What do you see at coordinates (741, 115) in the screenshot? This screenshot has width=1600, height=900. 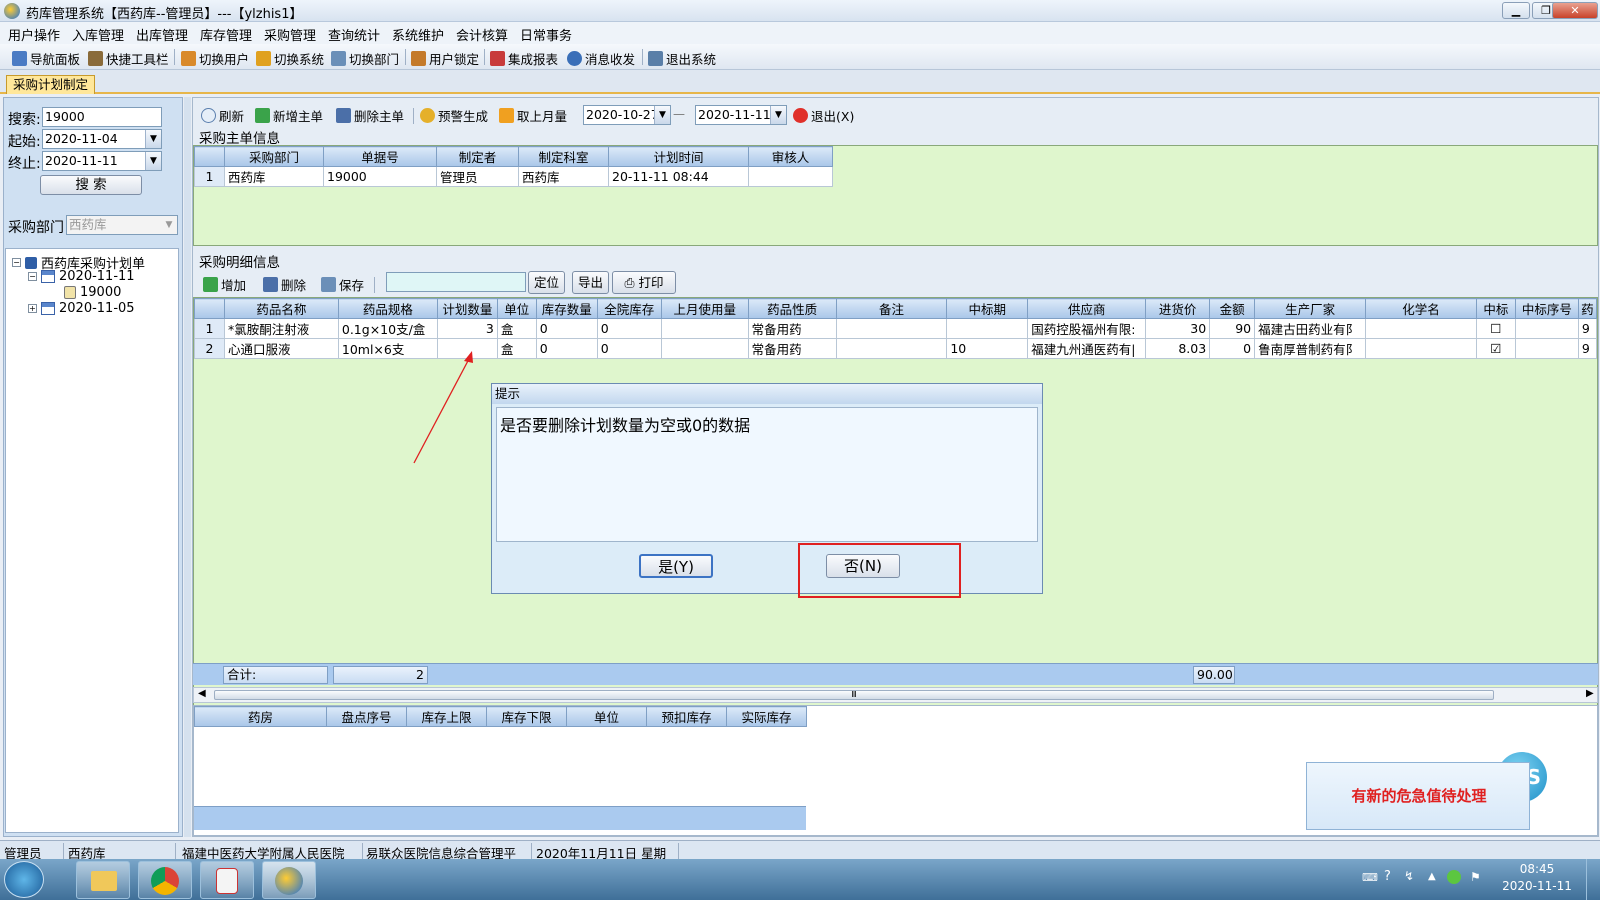 I see `date-to-picker: 2020-11-11 ▼` at bounding box center [741, 115].